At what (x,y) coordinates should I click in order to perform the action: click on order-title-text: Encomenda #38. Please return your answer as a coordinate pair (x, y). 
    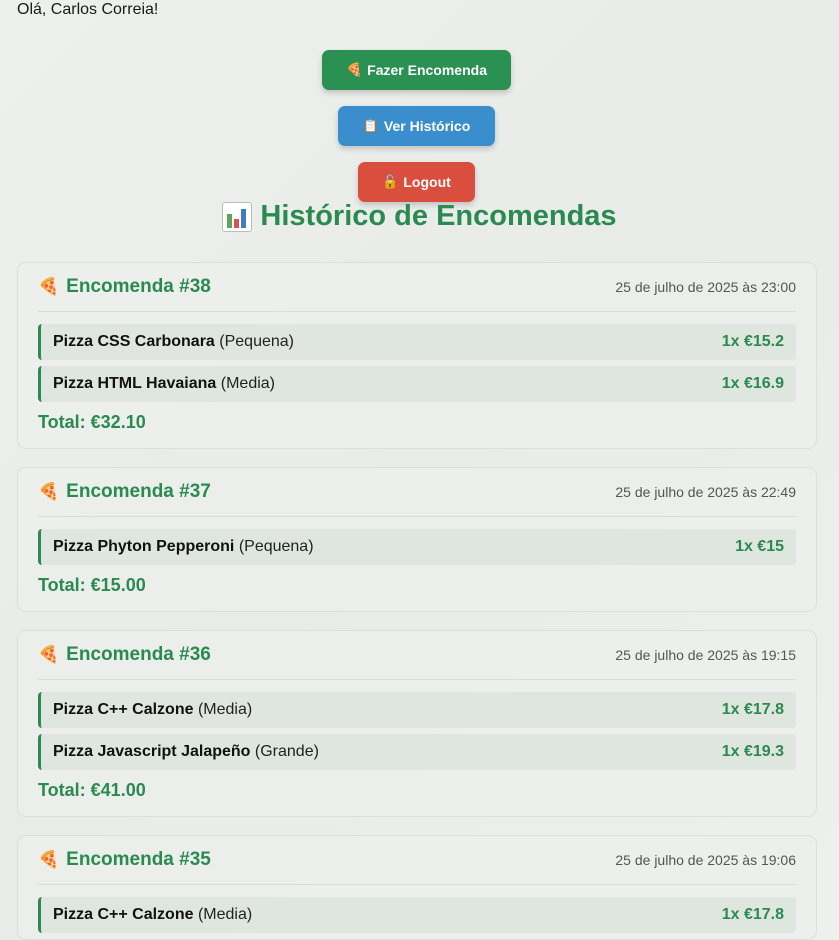
    Looking at the image, I should click on (138, 286).